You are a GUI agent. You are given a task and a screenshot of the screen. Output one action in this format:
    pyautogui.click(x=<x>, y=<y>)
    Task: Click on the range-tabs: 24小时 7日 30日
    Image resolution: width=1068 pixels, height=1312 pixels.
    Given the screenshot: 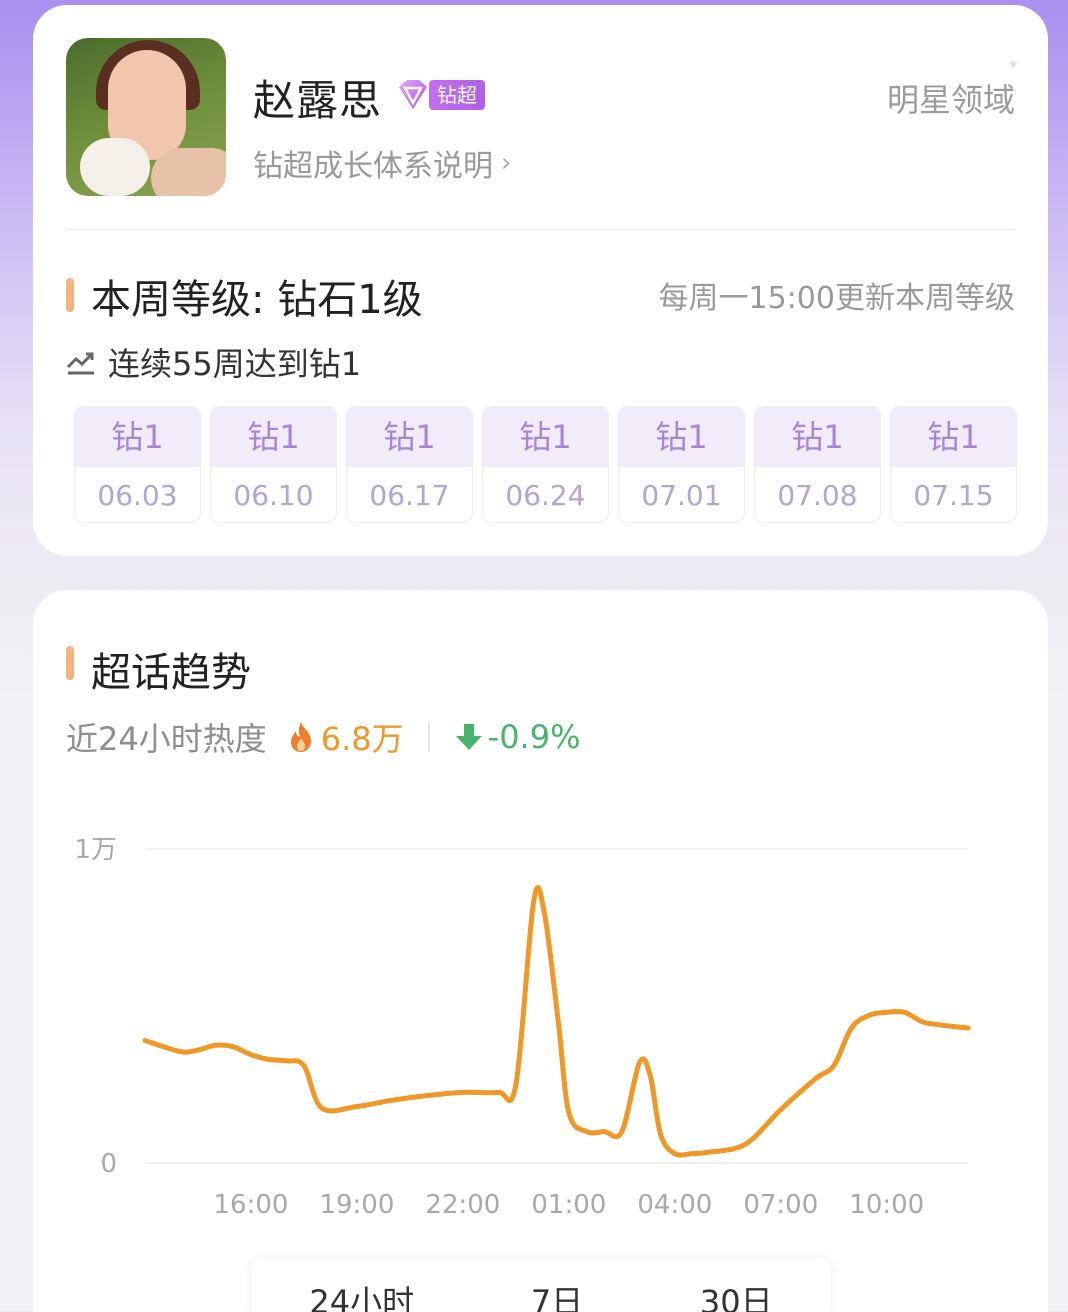 What is the action you would take?
    pyautogui.click(x=541, y=1285)
    